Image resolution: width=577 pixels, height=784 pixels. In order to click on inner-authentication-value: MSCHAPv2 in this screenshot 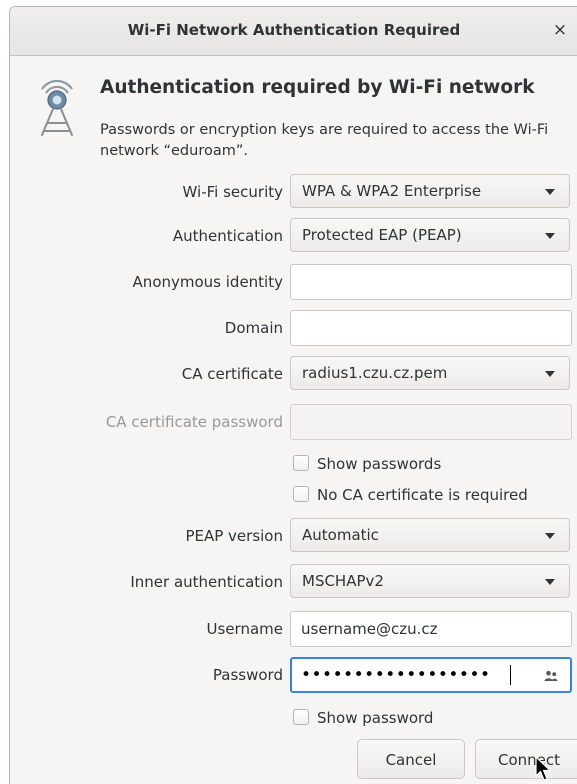, I will do `click(343, 581)`.